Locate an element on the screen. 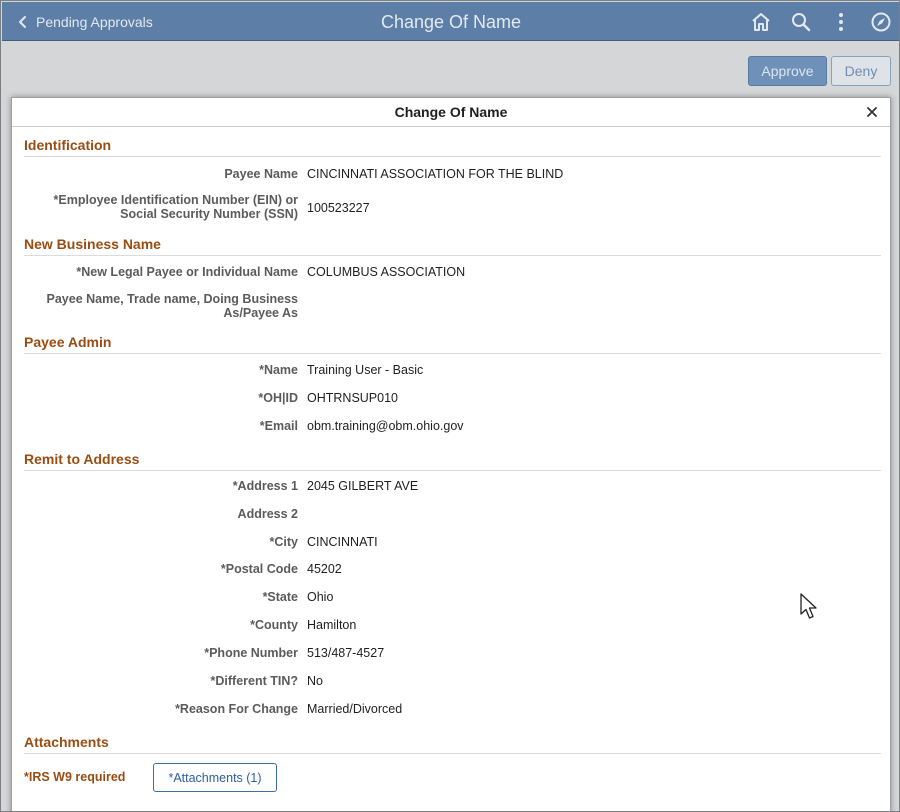 Image resolution: width=900 pixels, height=812 pixels. chevron-left-icon is located at coordinates (22, 22).